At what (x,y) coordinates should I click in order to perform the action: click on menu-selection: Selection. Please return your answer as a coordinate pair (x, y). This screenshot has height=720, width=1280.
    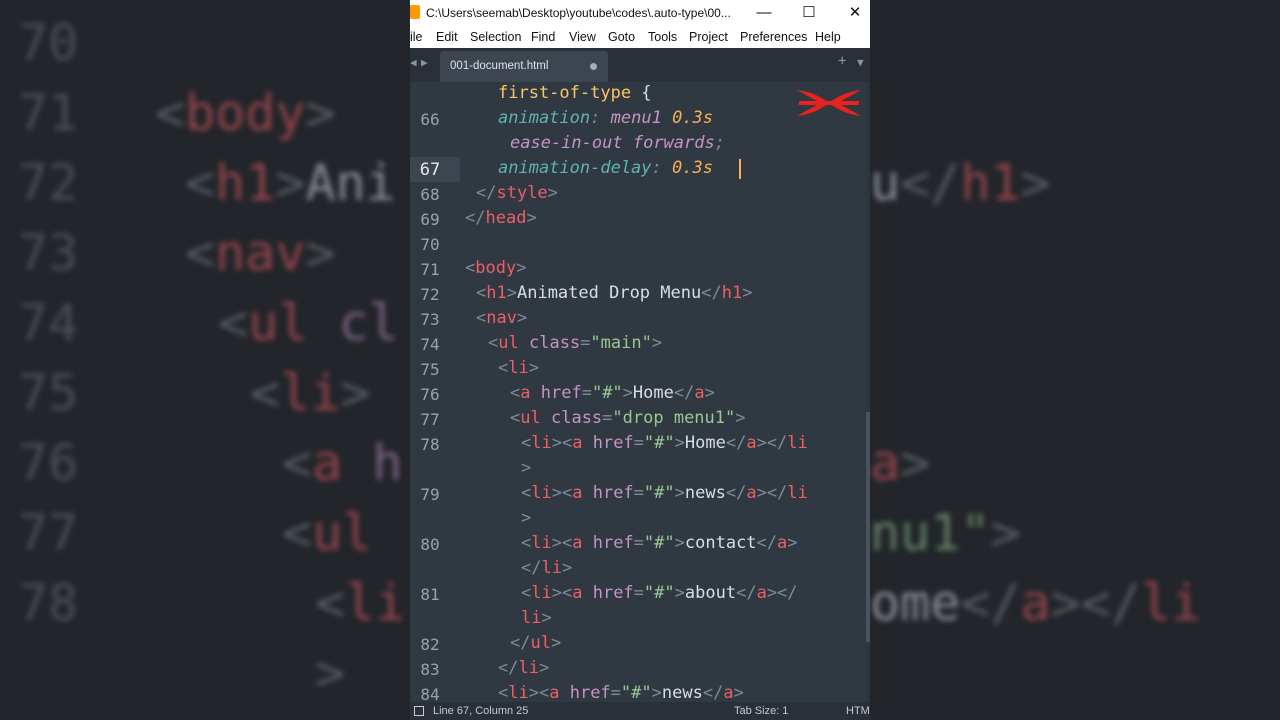
    Looking at the image, I should click on (495, 37).